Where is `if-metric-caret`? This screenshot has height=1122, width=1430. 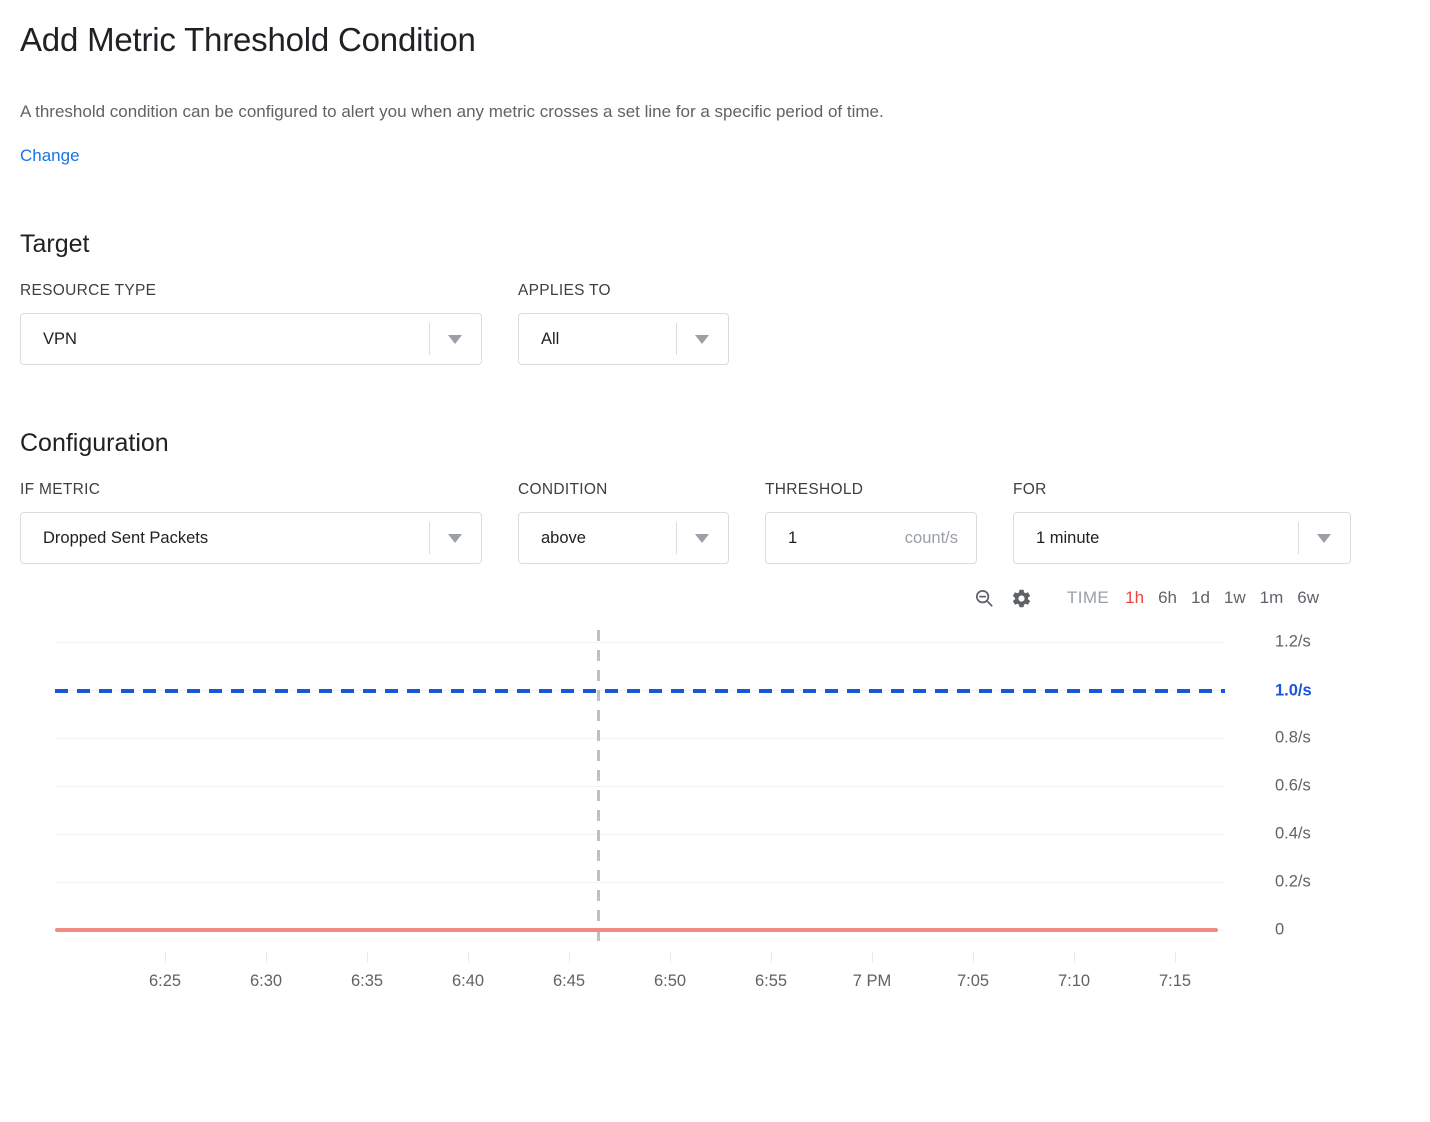
if-metric-caret is located at coordinates (455, 538).